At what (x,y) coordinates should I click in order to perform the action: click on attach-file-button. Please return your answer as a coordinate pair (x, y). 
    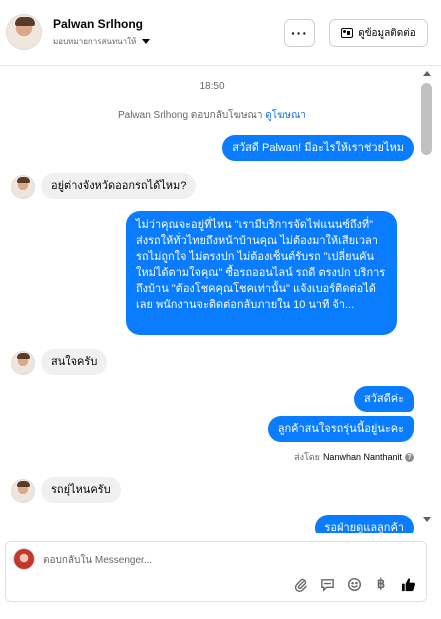
    Looking at the image, I should click on (300, 584).